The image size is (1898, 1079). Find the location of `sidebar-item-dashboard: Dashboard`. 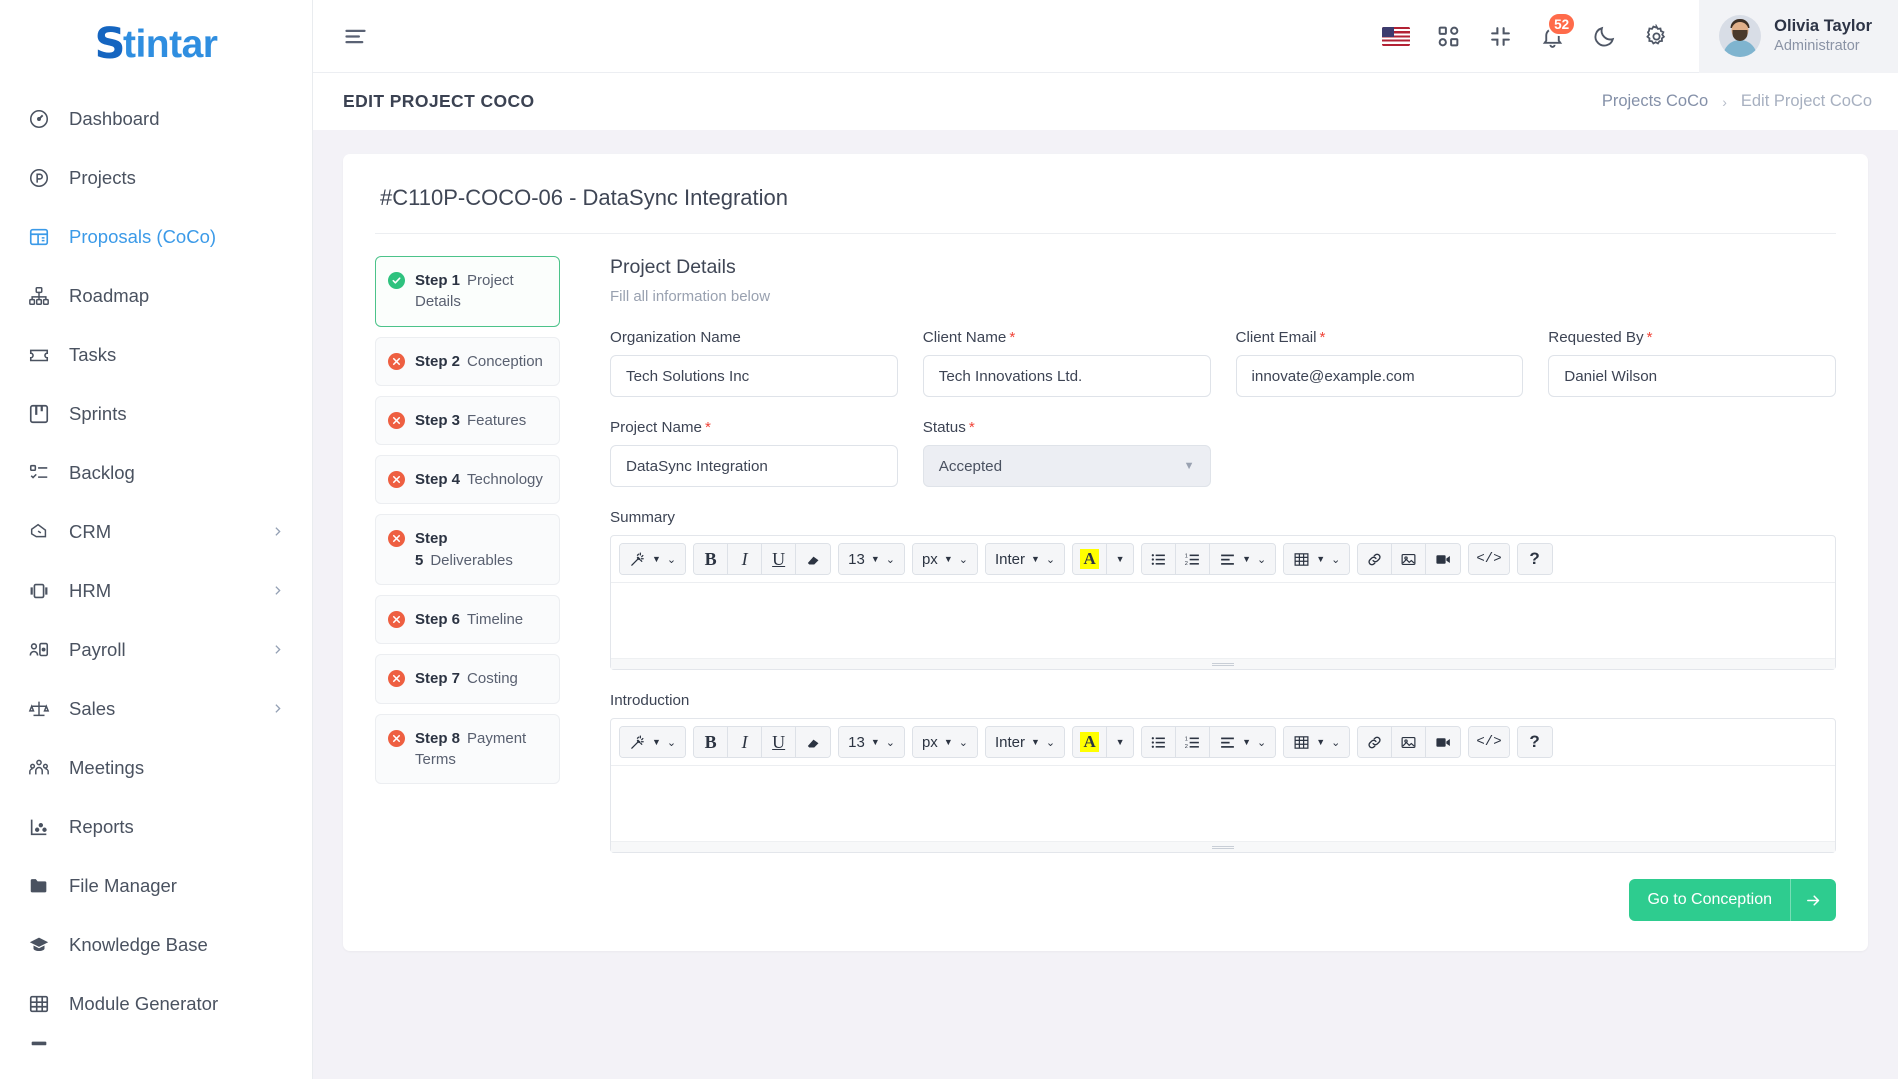

sidebar-item-dashboard: Dashboard is located at coordinates (156, 118).